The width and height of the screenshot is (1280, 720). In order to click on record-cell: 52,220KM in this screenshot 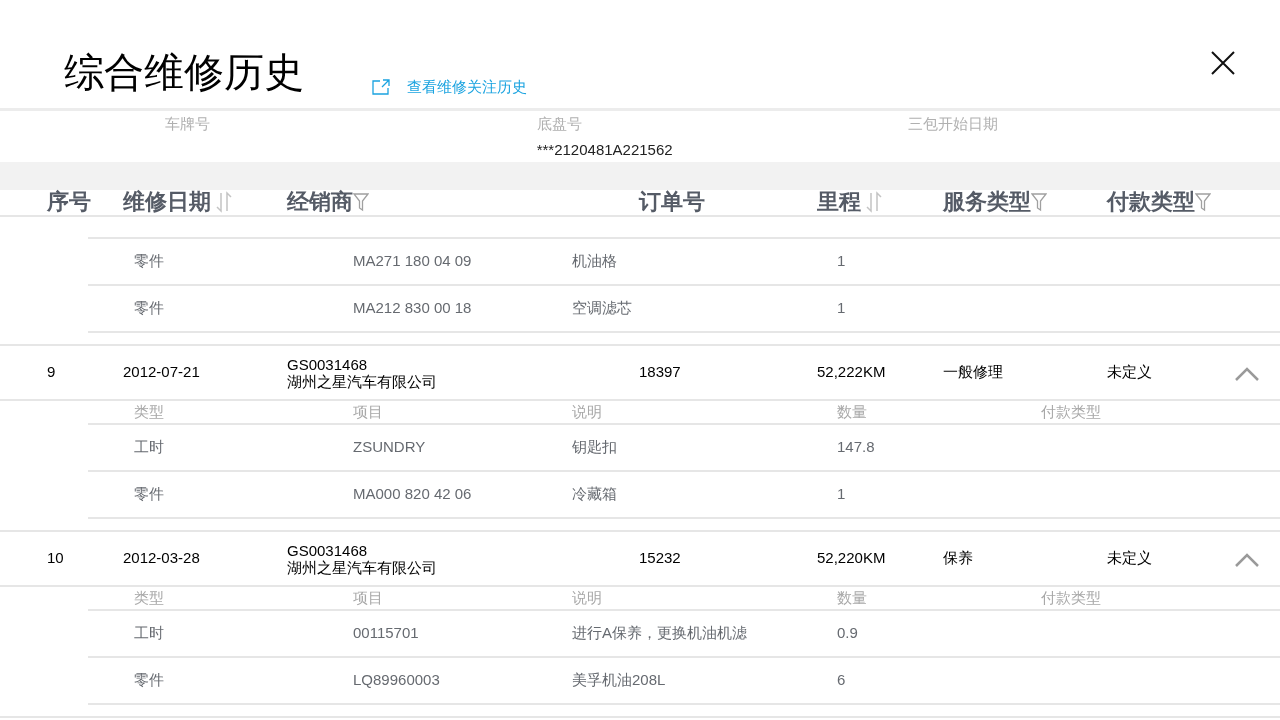, I will do `click(851, 558)`.